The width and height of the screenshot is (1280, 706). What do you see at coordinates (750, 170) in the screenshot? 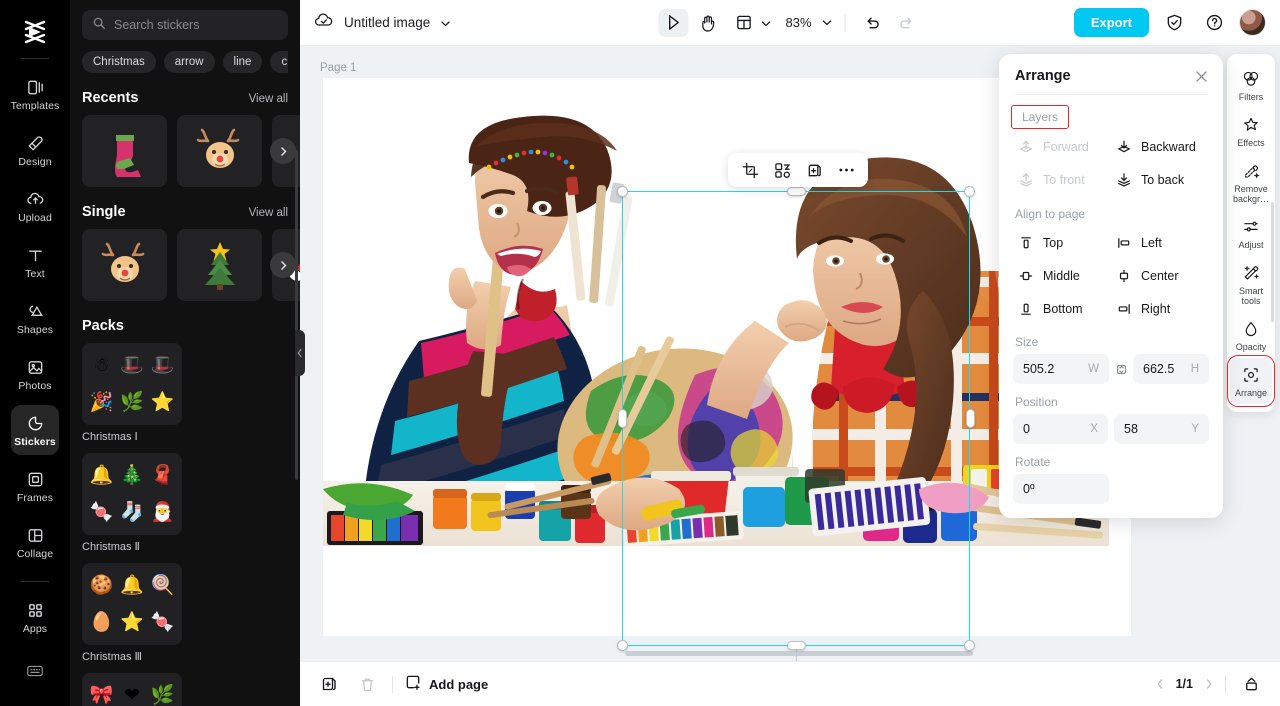
I see `crop-button` at bounding box center [750, 170].